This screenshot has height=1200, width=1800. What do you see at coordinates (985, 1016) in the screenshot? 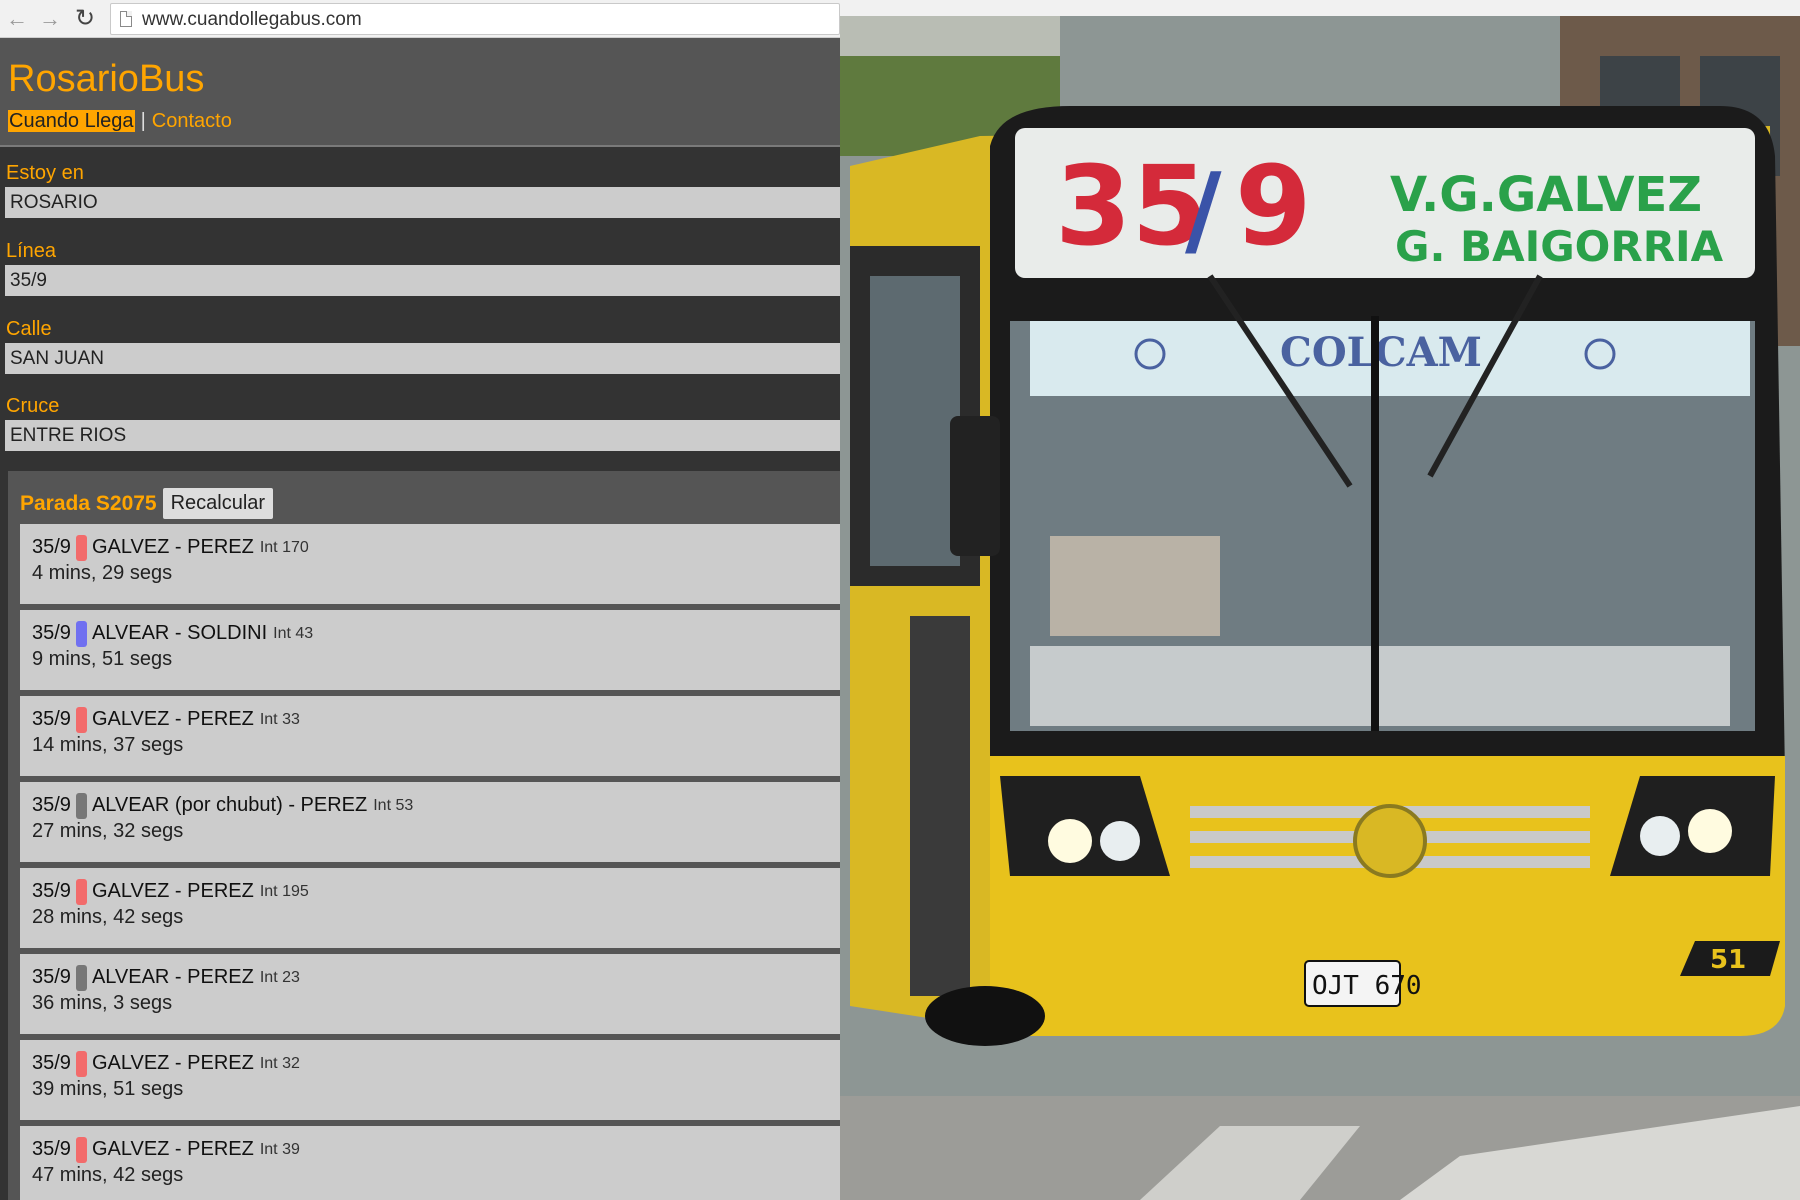
I see `wheel` at bounding box center [985, 1016].